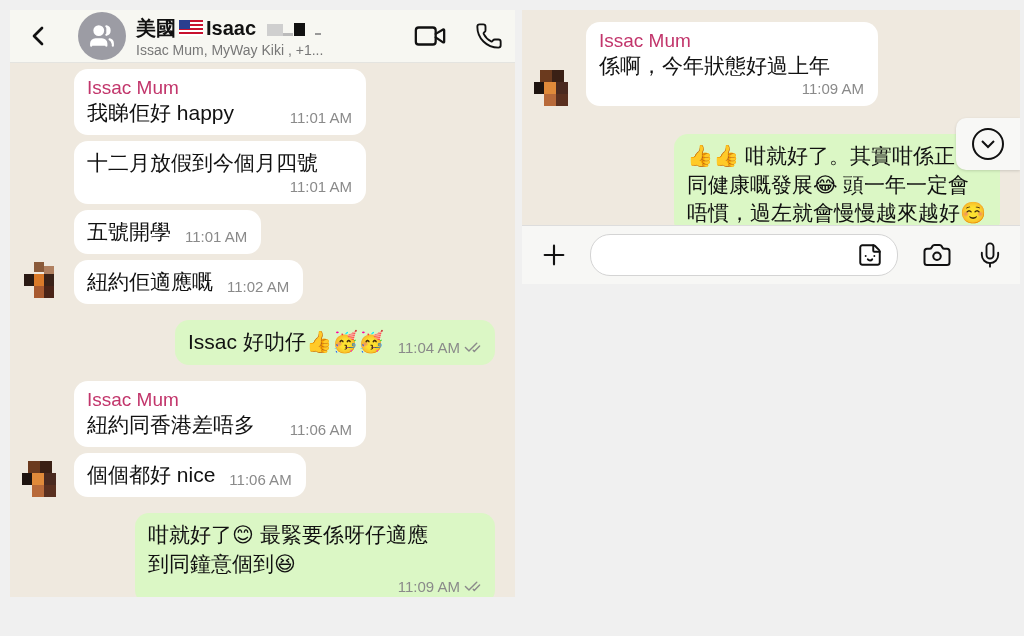 The height and width of the screenshot is (636, 1024). What do you see at coordinates (836, 184) in the screenshot?
I see `message-text: 👍👍 咁就好了。其實咁係正 同健康嘅發展😂 頭一年一定會 唔慣，過左就會慢慢越來越好☺` at bounding box center [836, 184].